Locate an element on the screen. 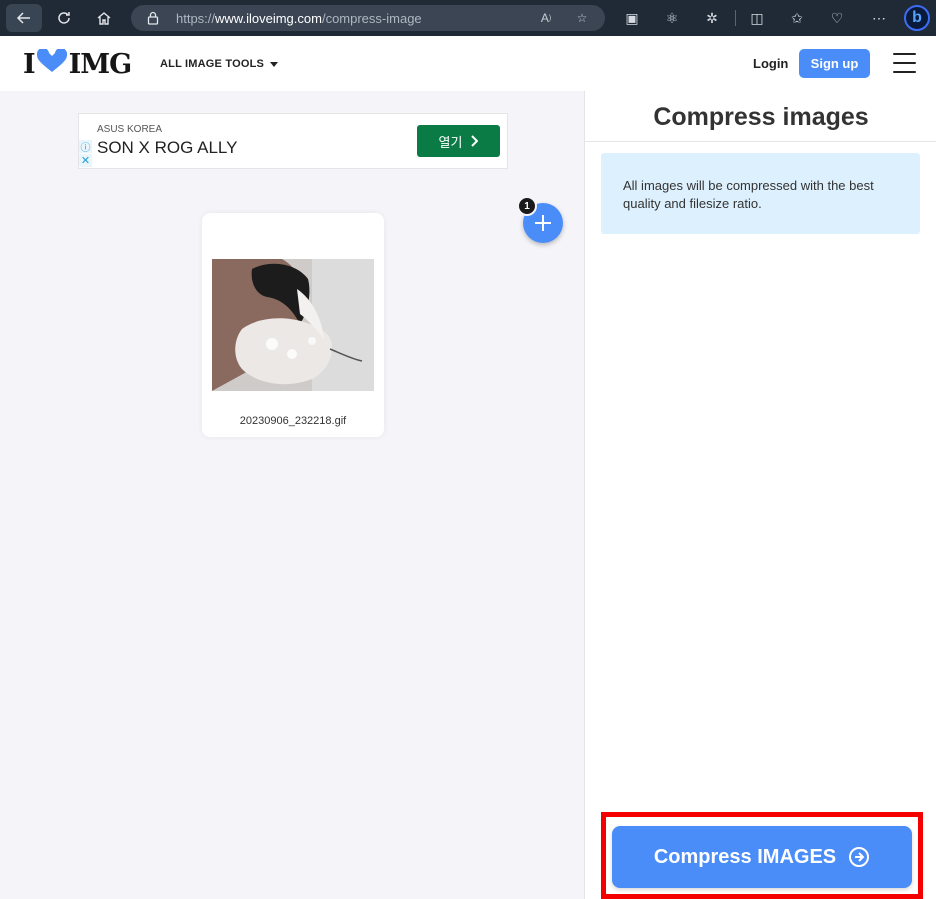  hamburger-menu-icon is located at coordinates (904, 63).